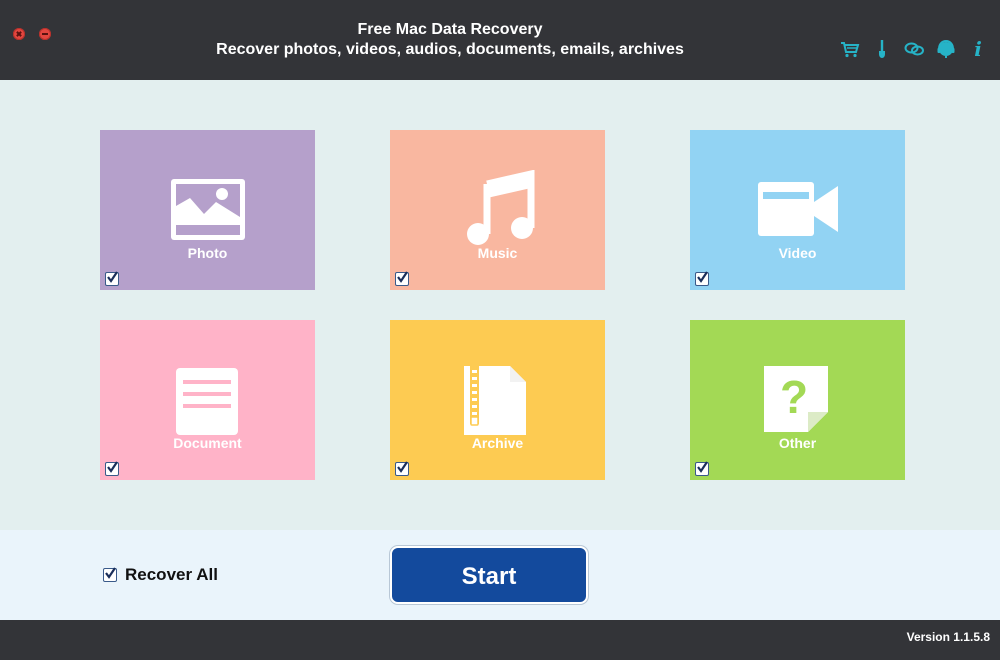 The height and width of the screenshot is (660, 1000). Describe the element at coordinates (702, 278) in the screenshot. I see `video-checkbox` at that location.